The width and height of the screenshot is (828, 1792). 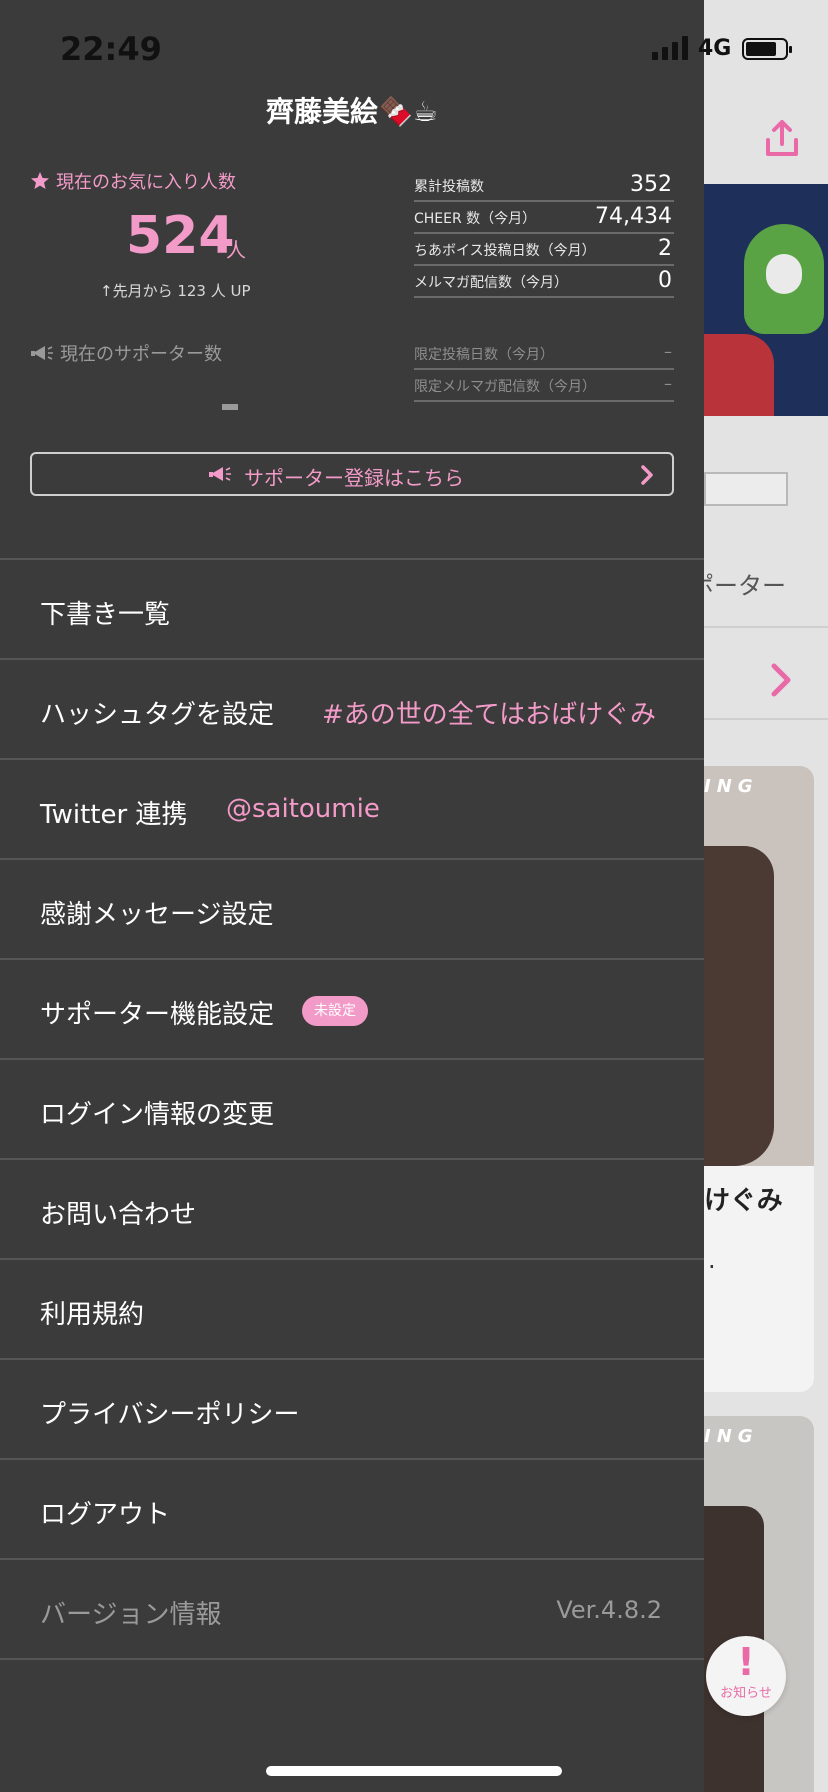 What do you see at coordinates (414, 1771) in the screenshot?
I see `home-indicator` at bounding box center [414, 1771].